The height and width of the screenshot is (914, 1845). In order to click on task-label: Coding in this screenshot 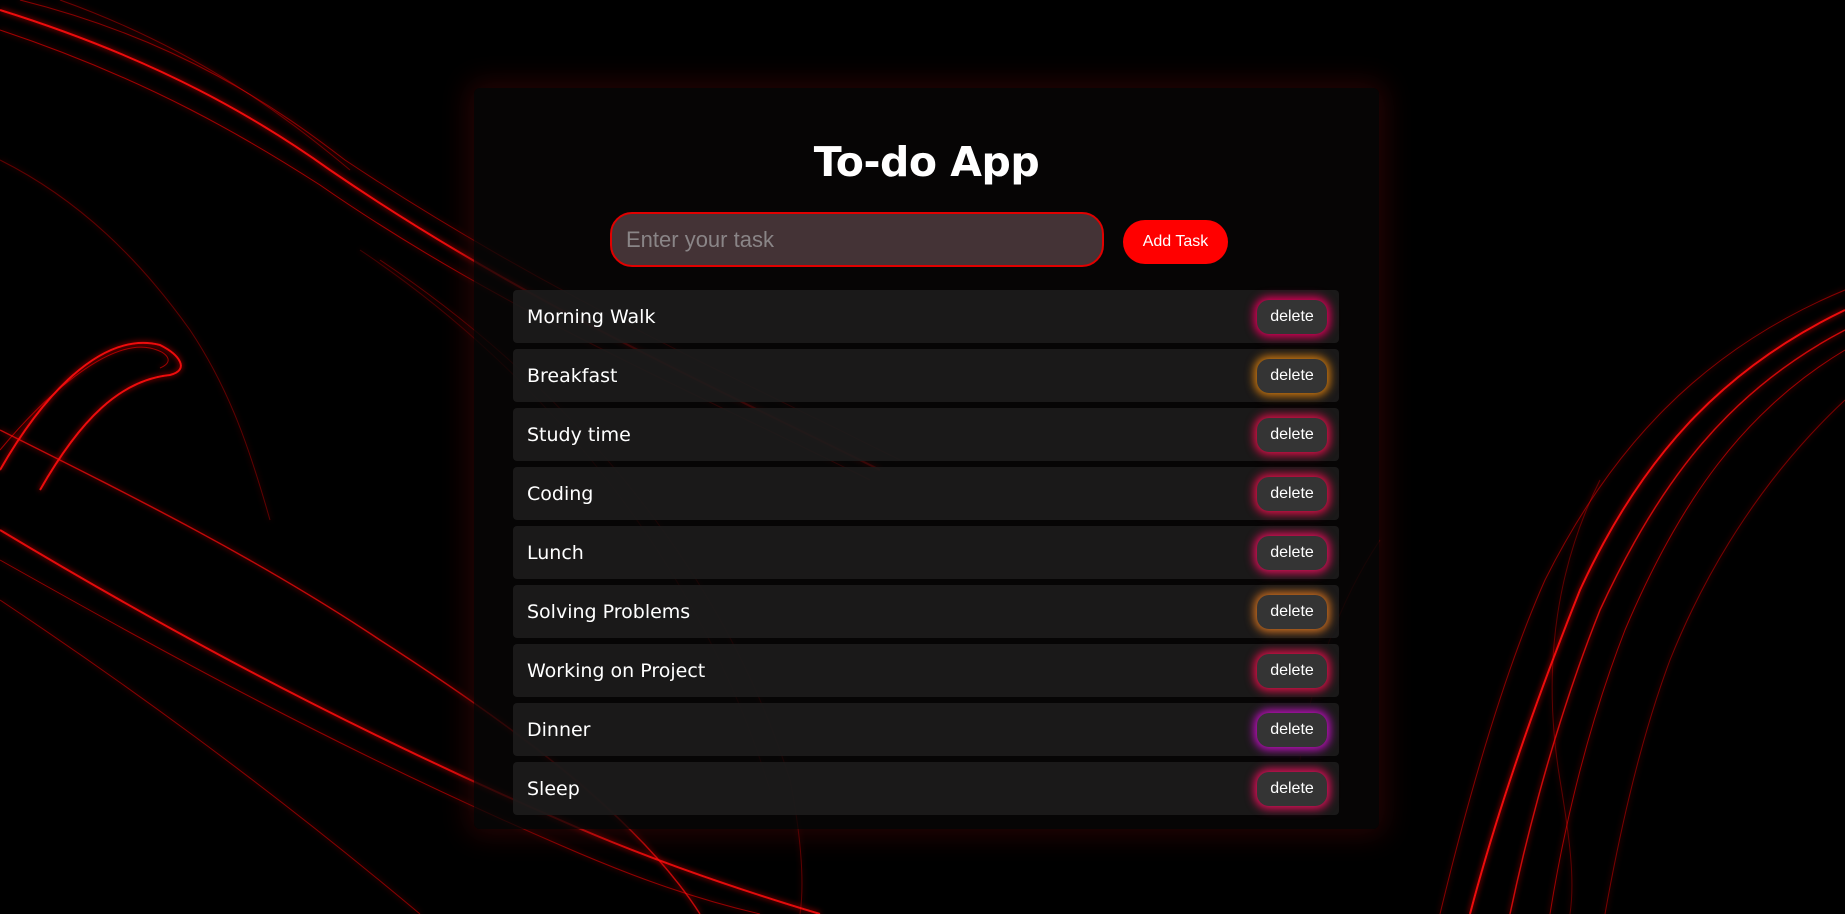, I will do `click(560, 493)`.